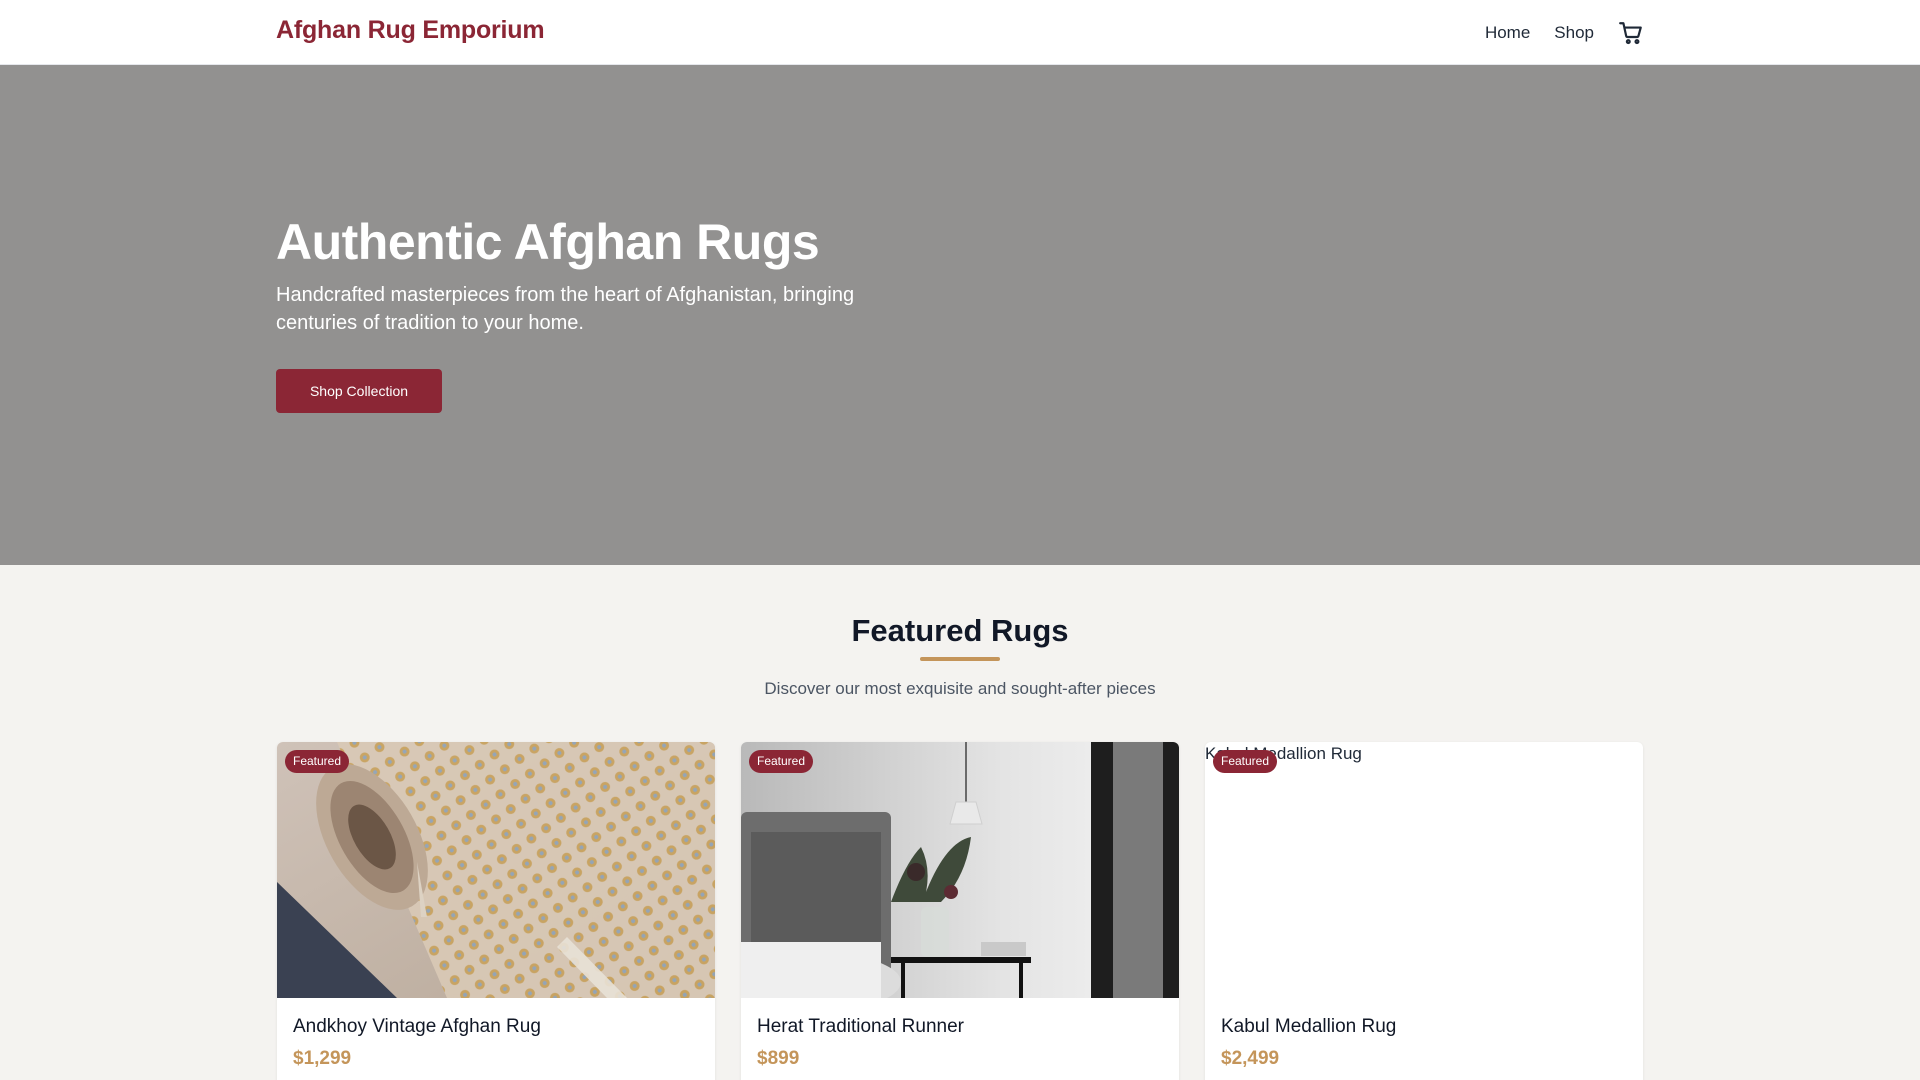 Image resolution: width=1920 pixels, height=1080 pixels. I want to click on rolled-rug-image, so click(496, 870).